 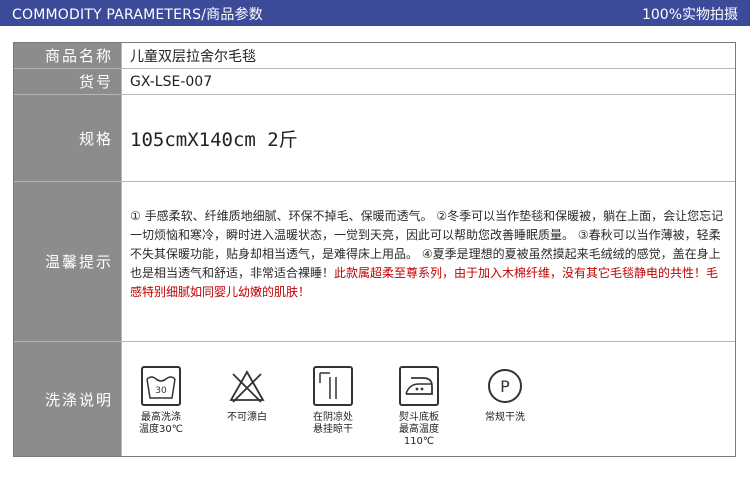 I want to click on care-item-line-dry: 在阴凉处 悬挂晾干, so click(x=333, y=401).